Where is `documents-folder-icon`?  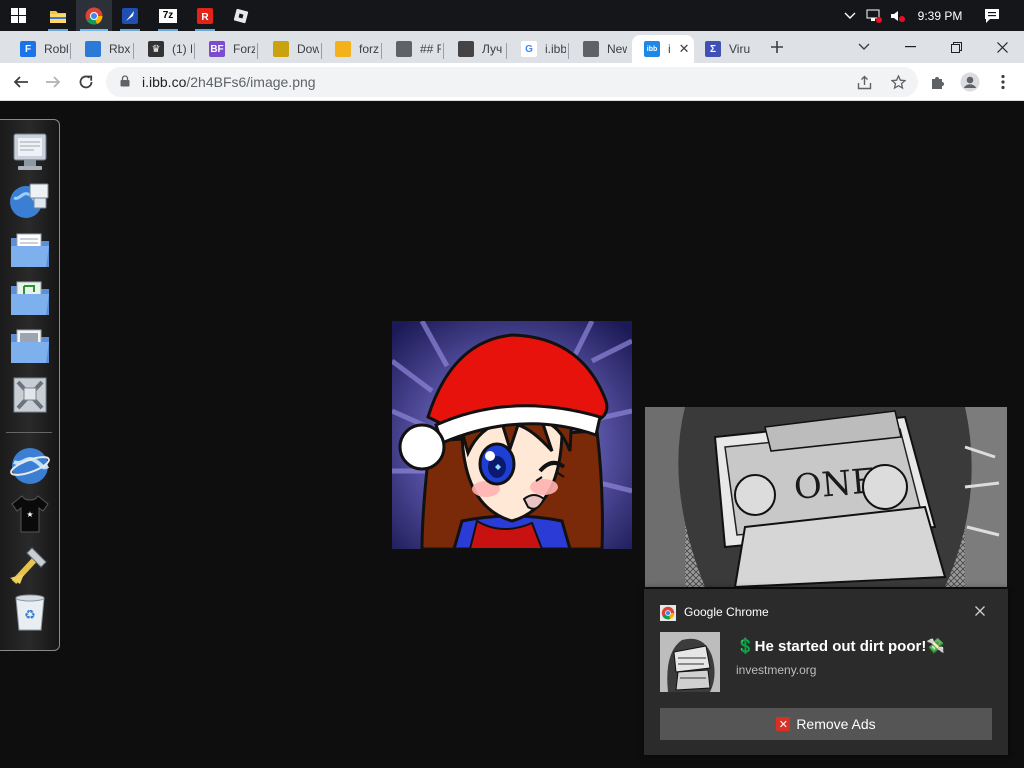
documents-folder-icon is located at coordinates (30, 250).